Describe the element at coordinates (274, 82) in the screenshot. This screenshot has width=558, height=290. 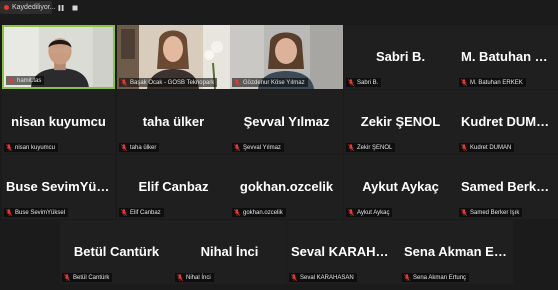
I see `participant-label-text: Gözdenur Köse Yılmaz` at that location.